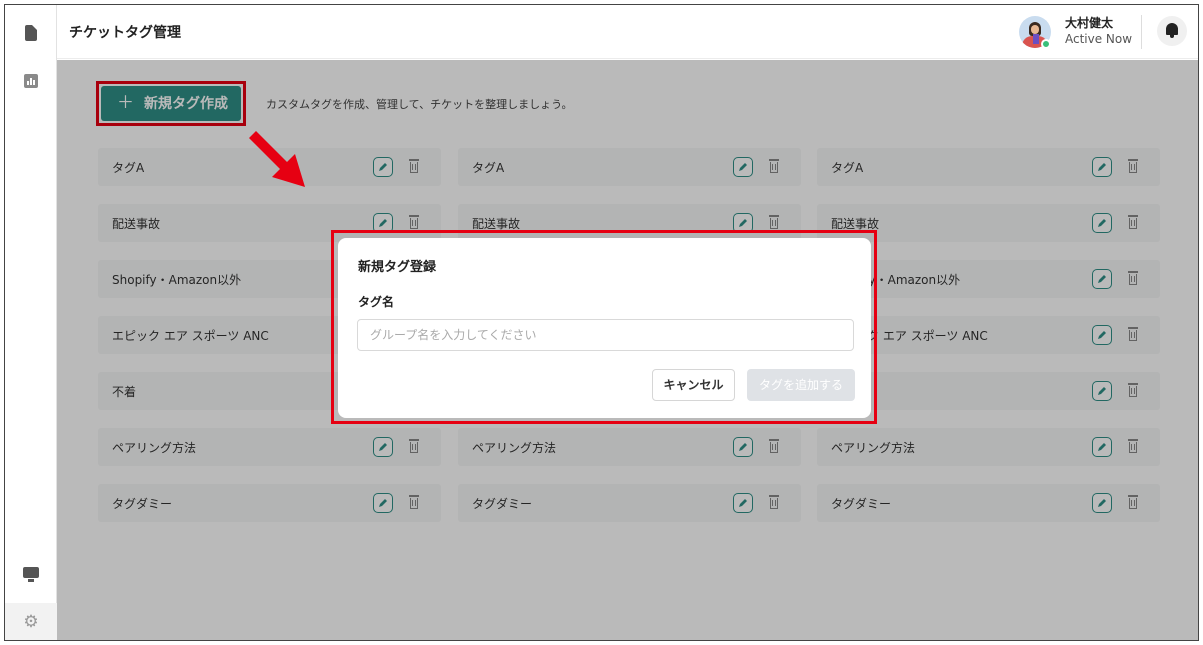  I want to click on page-title: チケットタグ管理, so click(125, 33).